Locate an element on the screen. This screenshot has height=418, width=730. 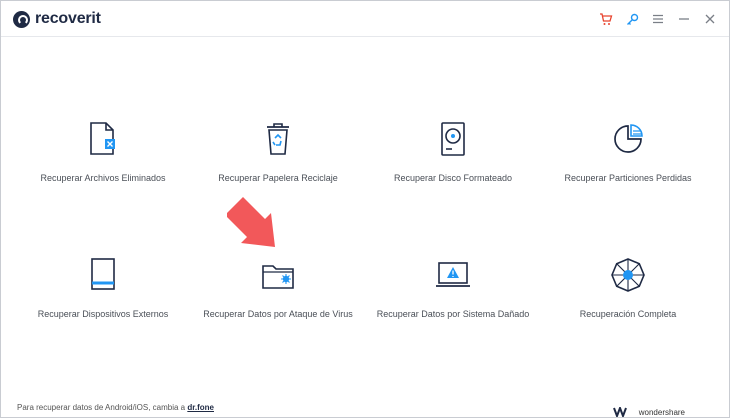
brand-name: wondershare is located at coordinates (661, 412).